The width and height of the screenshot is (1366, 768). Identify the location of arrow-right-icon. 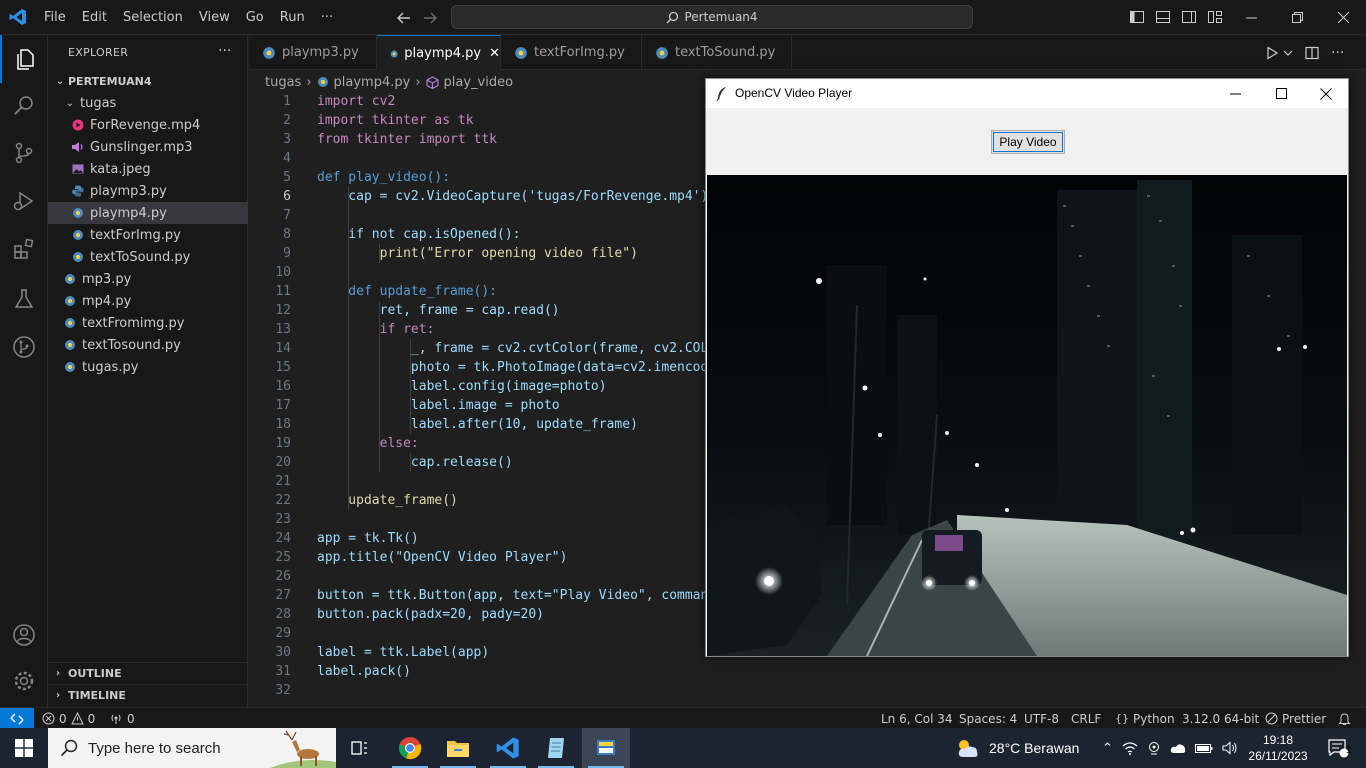
(430, 18).